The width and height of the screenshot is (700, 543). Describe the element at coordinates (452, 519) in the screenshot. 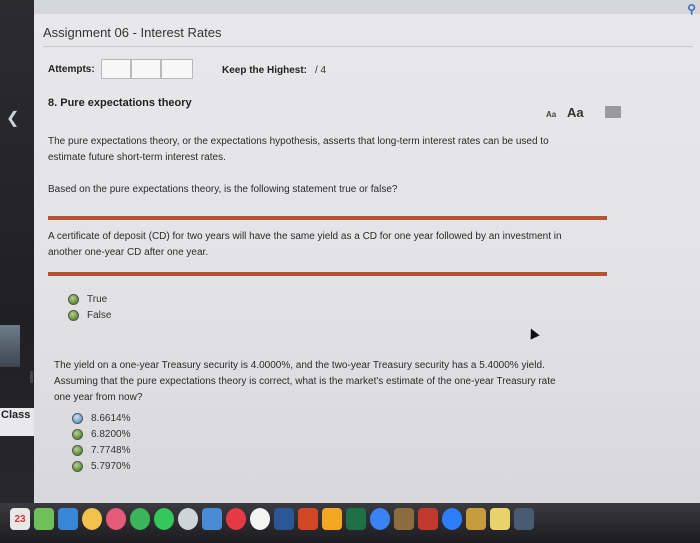

I see `app-store-icon` at that location.